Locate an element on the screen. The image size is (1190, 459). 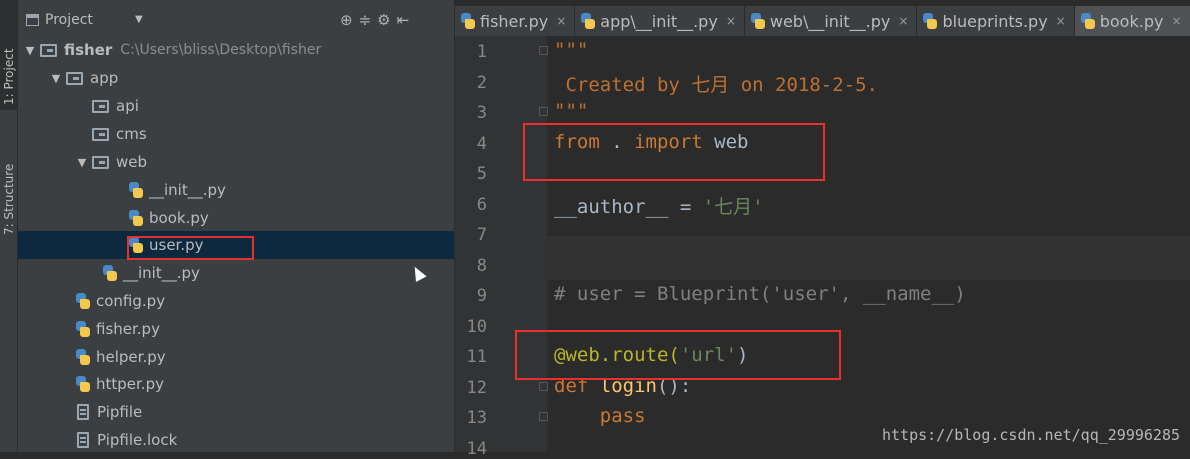
tab-book: book.py × is located at coordinates (1132, 21).